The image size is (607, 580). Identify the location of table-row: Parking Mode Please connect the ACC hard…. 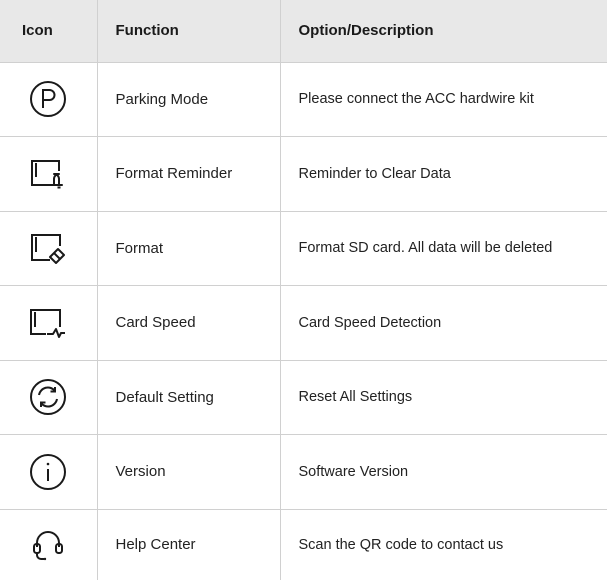
(303, 99).